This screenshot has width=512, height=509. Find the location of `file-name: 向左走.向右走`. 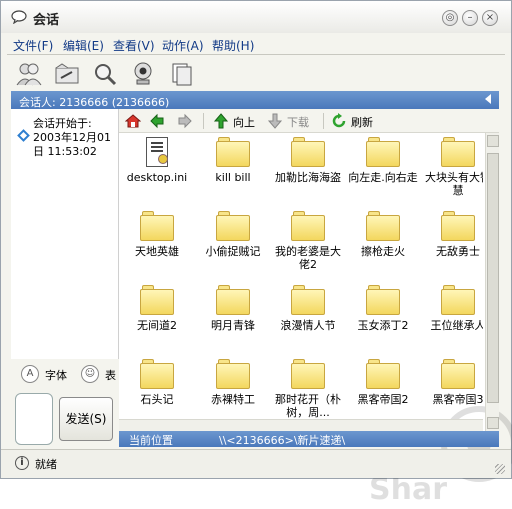

file-name: 向左走.向右走 is located at coordinates (383, 177).